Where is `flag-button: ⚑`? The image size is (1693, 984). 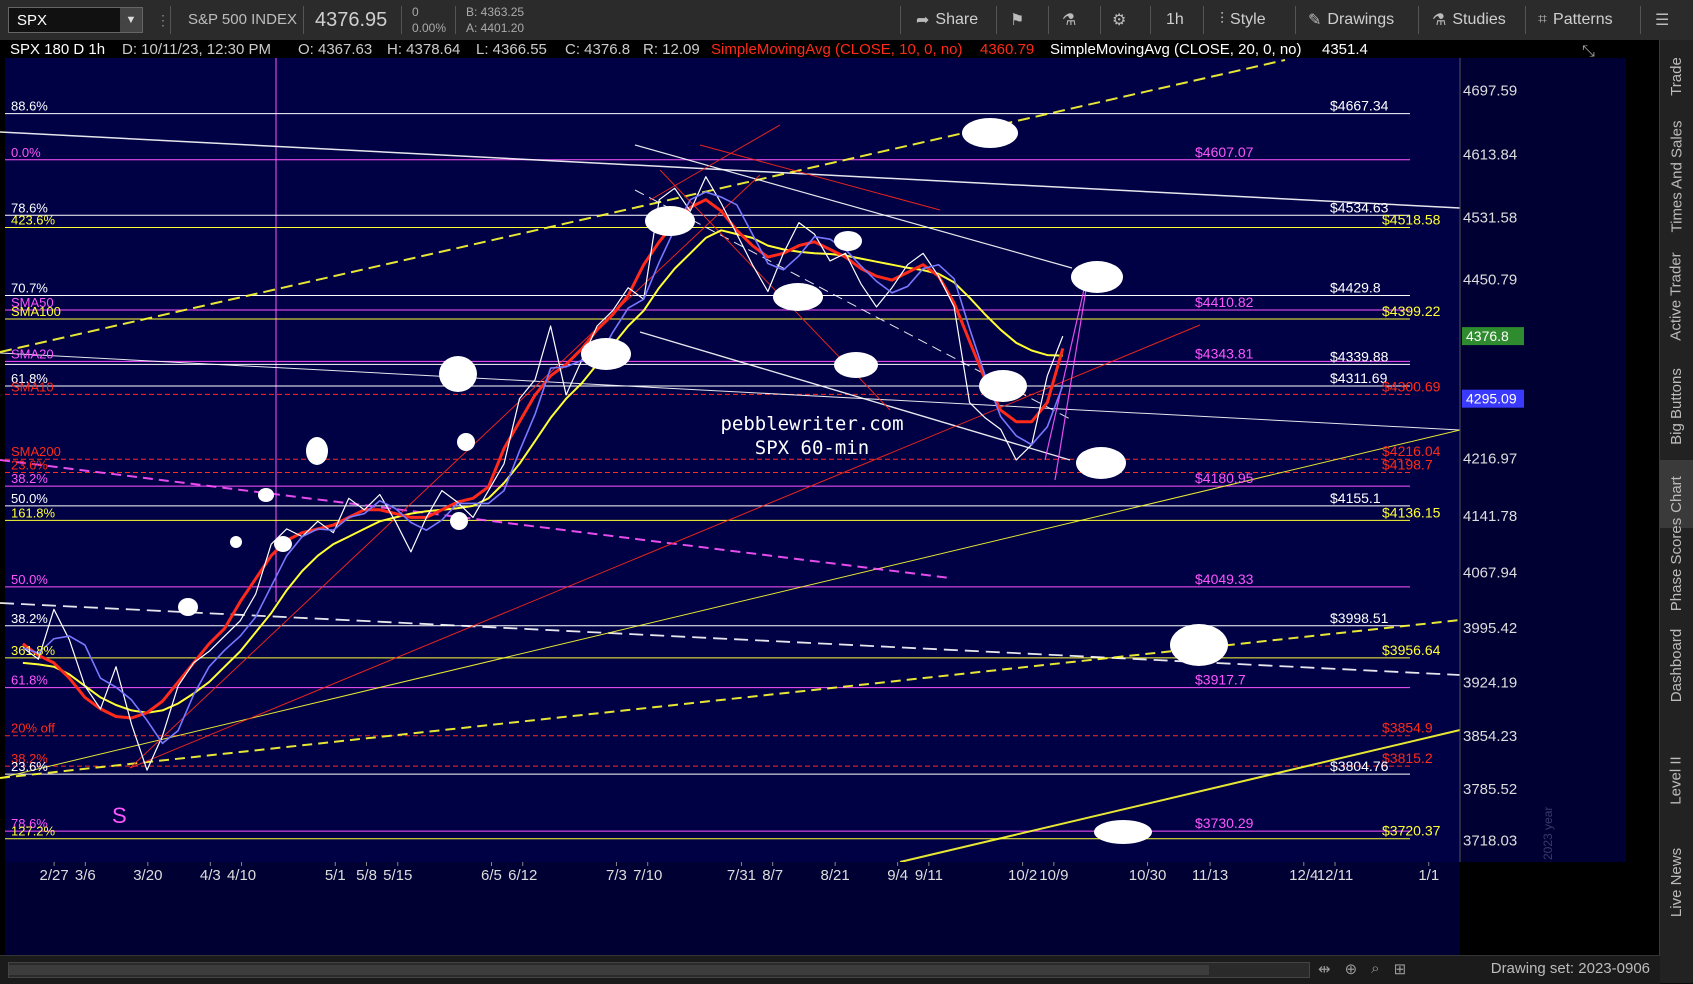 flag-button: ⚑ is located at coordinates (1017, 20).